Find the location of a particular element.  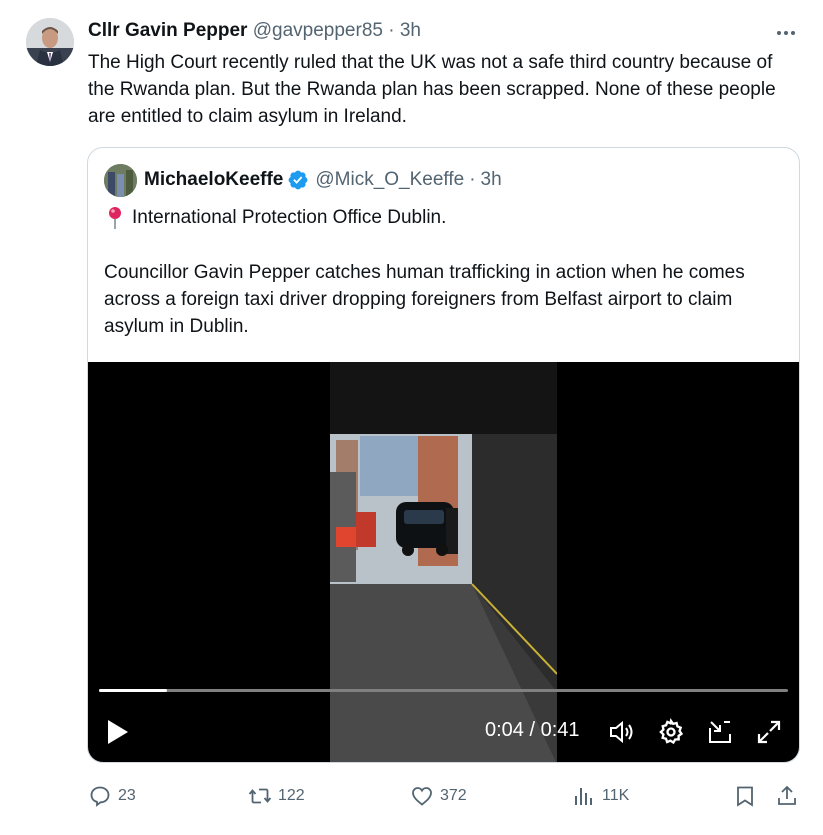

share-button is located at coordinates (790, 796).